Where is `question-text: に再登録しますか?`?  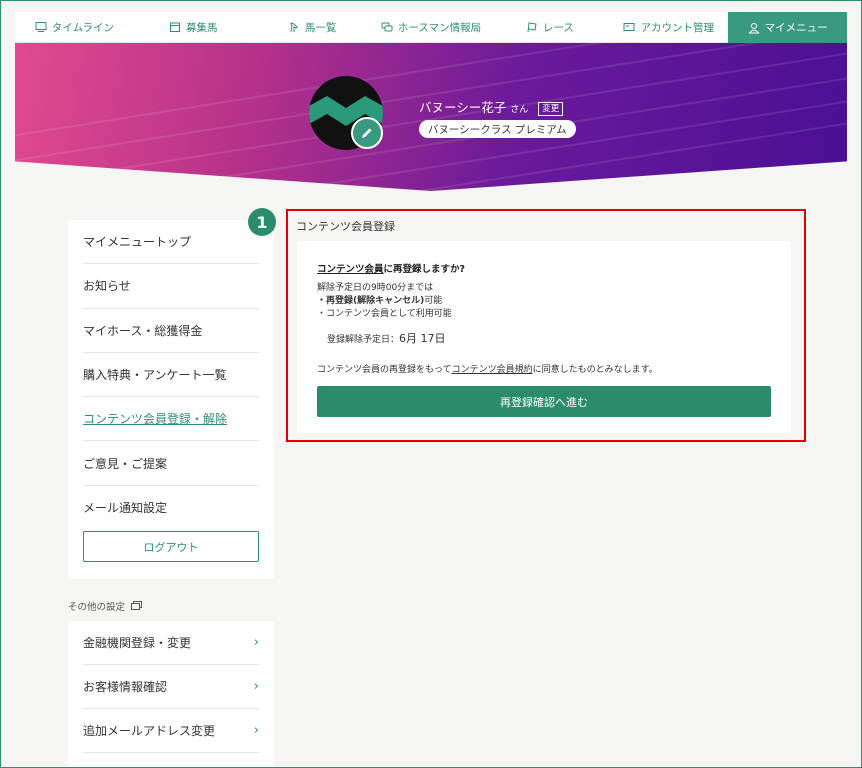 question-text: に再登録しますか? is located at coordinates (424, 269).